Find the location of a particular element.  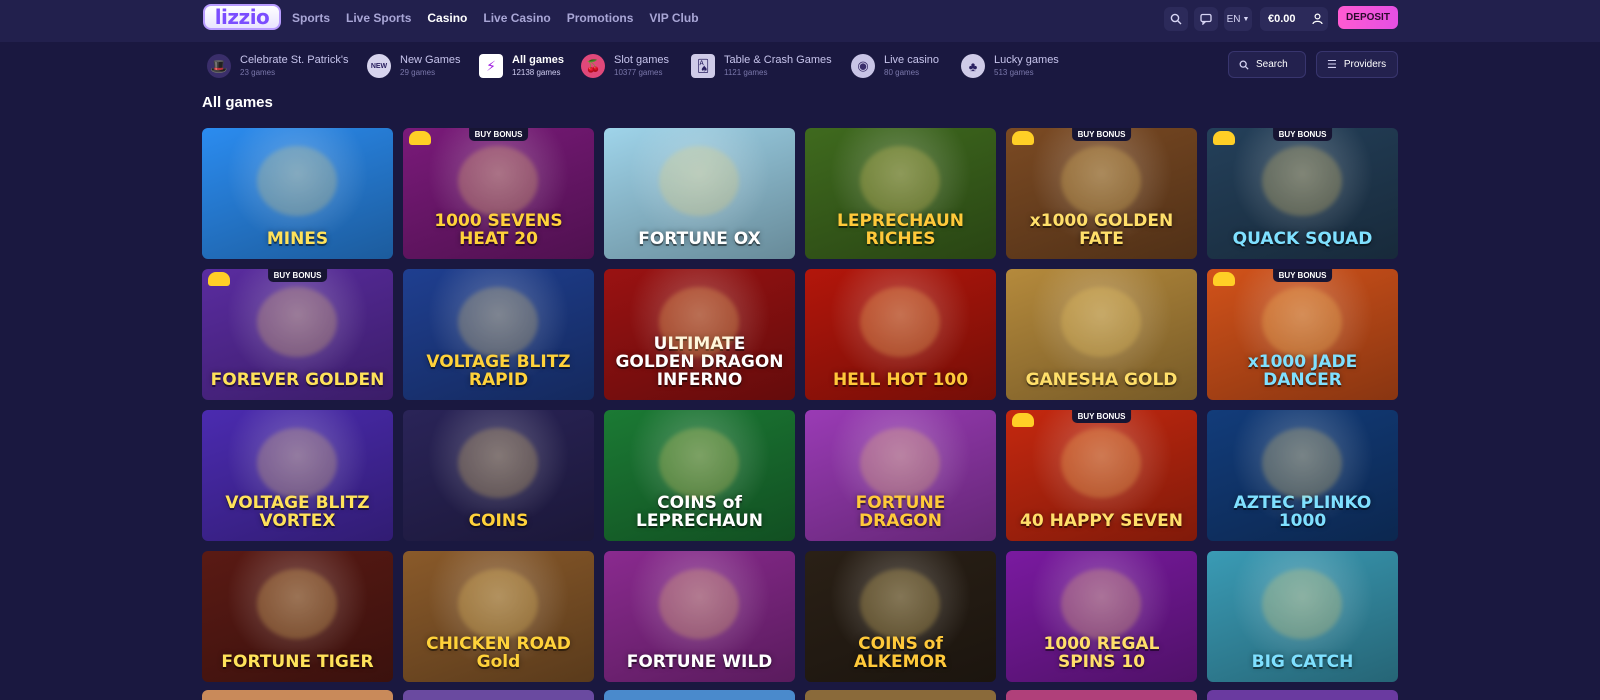

game-title: QUACK SQUAD is located at coordinates (1302, 239).